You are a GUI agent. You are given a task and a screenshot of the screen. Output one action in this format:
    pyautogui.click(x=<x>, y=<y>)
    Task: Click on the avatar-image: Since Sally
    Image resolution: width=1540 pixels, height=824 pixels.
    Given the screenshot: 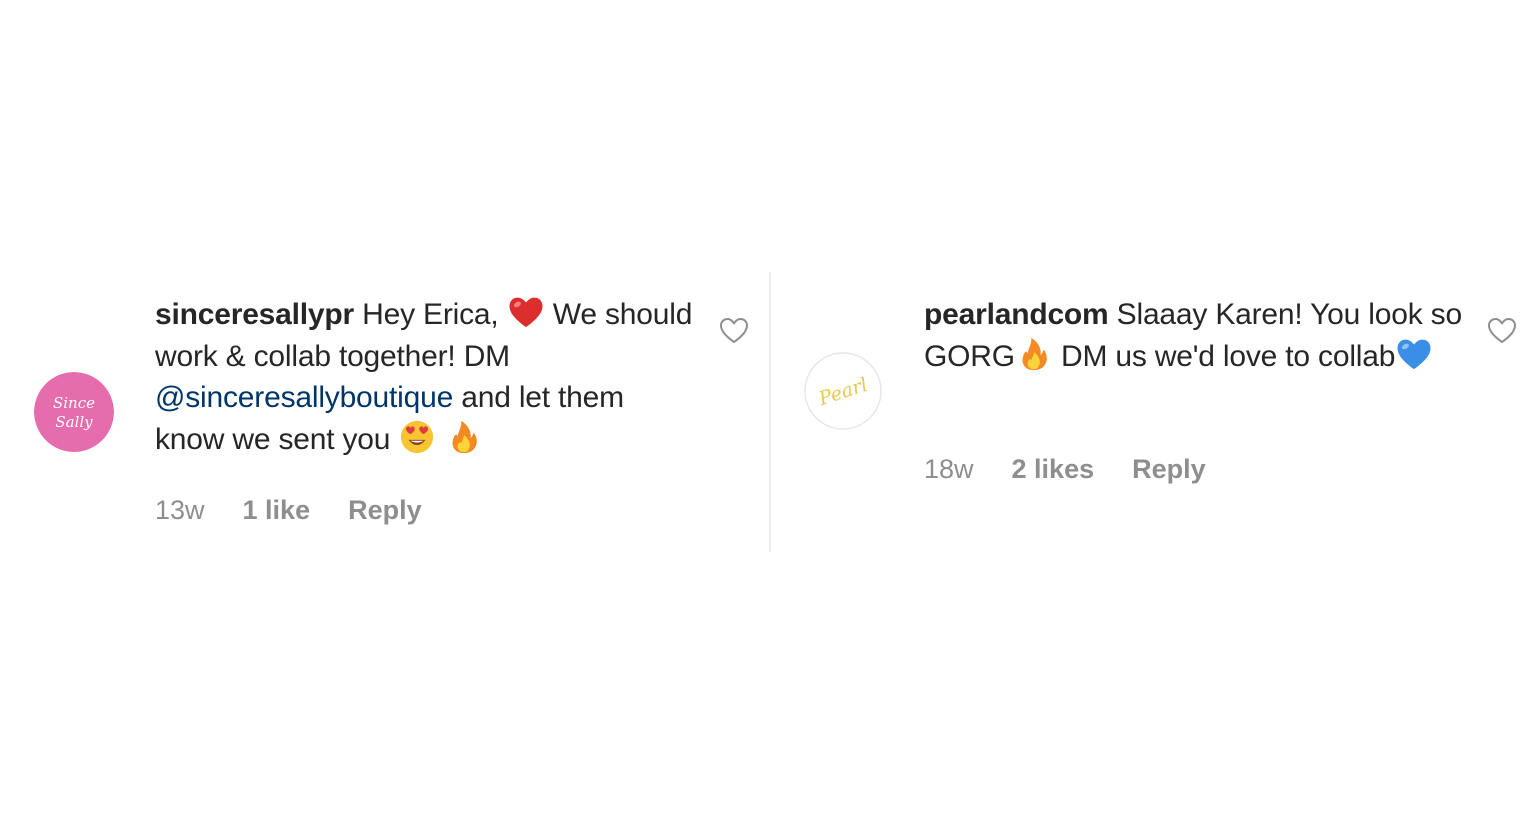 What is the action you would take?
    pyautogui.click(x=74, y=412)
    